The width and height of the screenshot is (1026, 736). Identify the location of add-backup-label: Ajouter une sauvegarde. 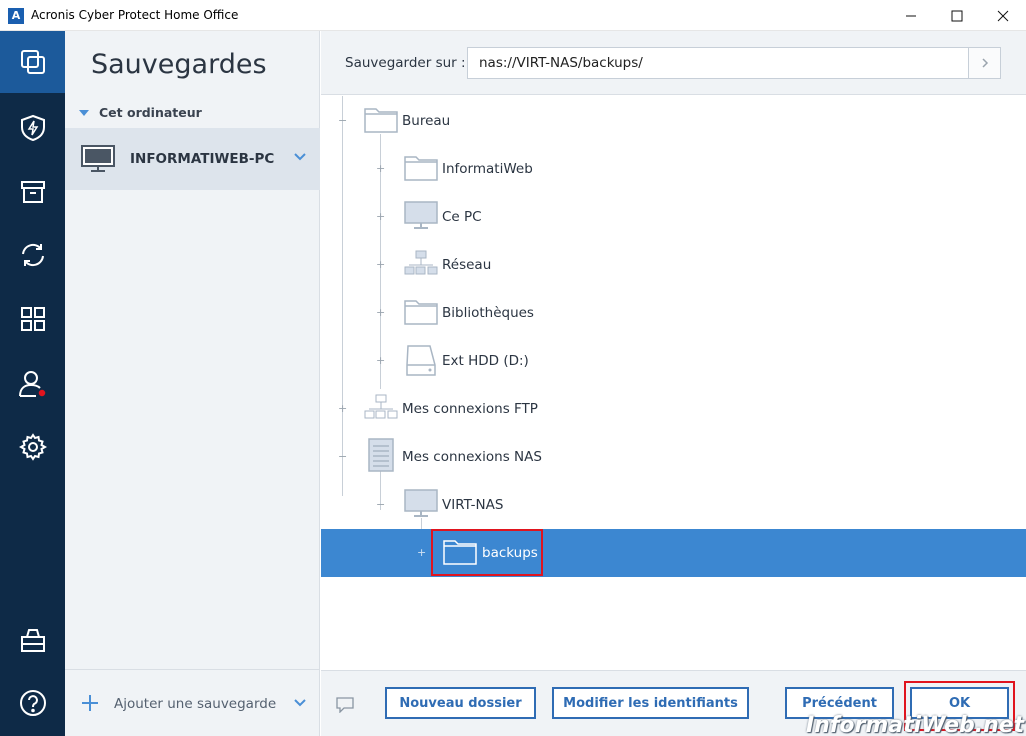
(195, 704).